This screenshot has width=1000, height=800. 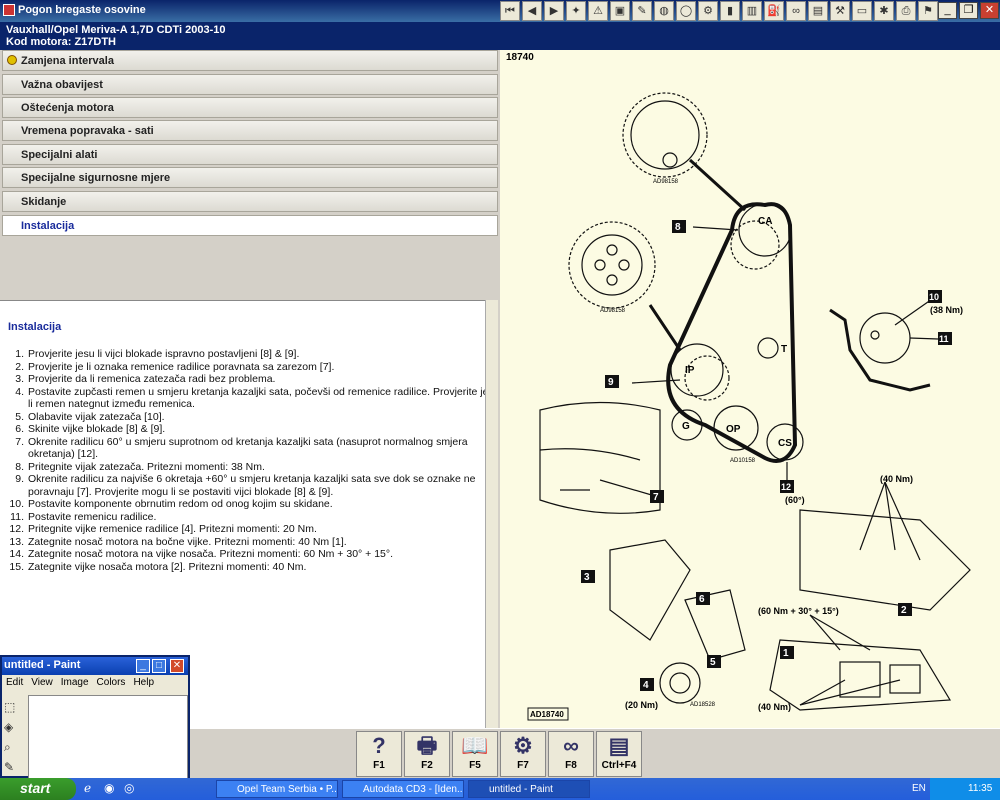 I want to click on quicklaunch-browser-icon: ◉, so click(x=109, y=788).